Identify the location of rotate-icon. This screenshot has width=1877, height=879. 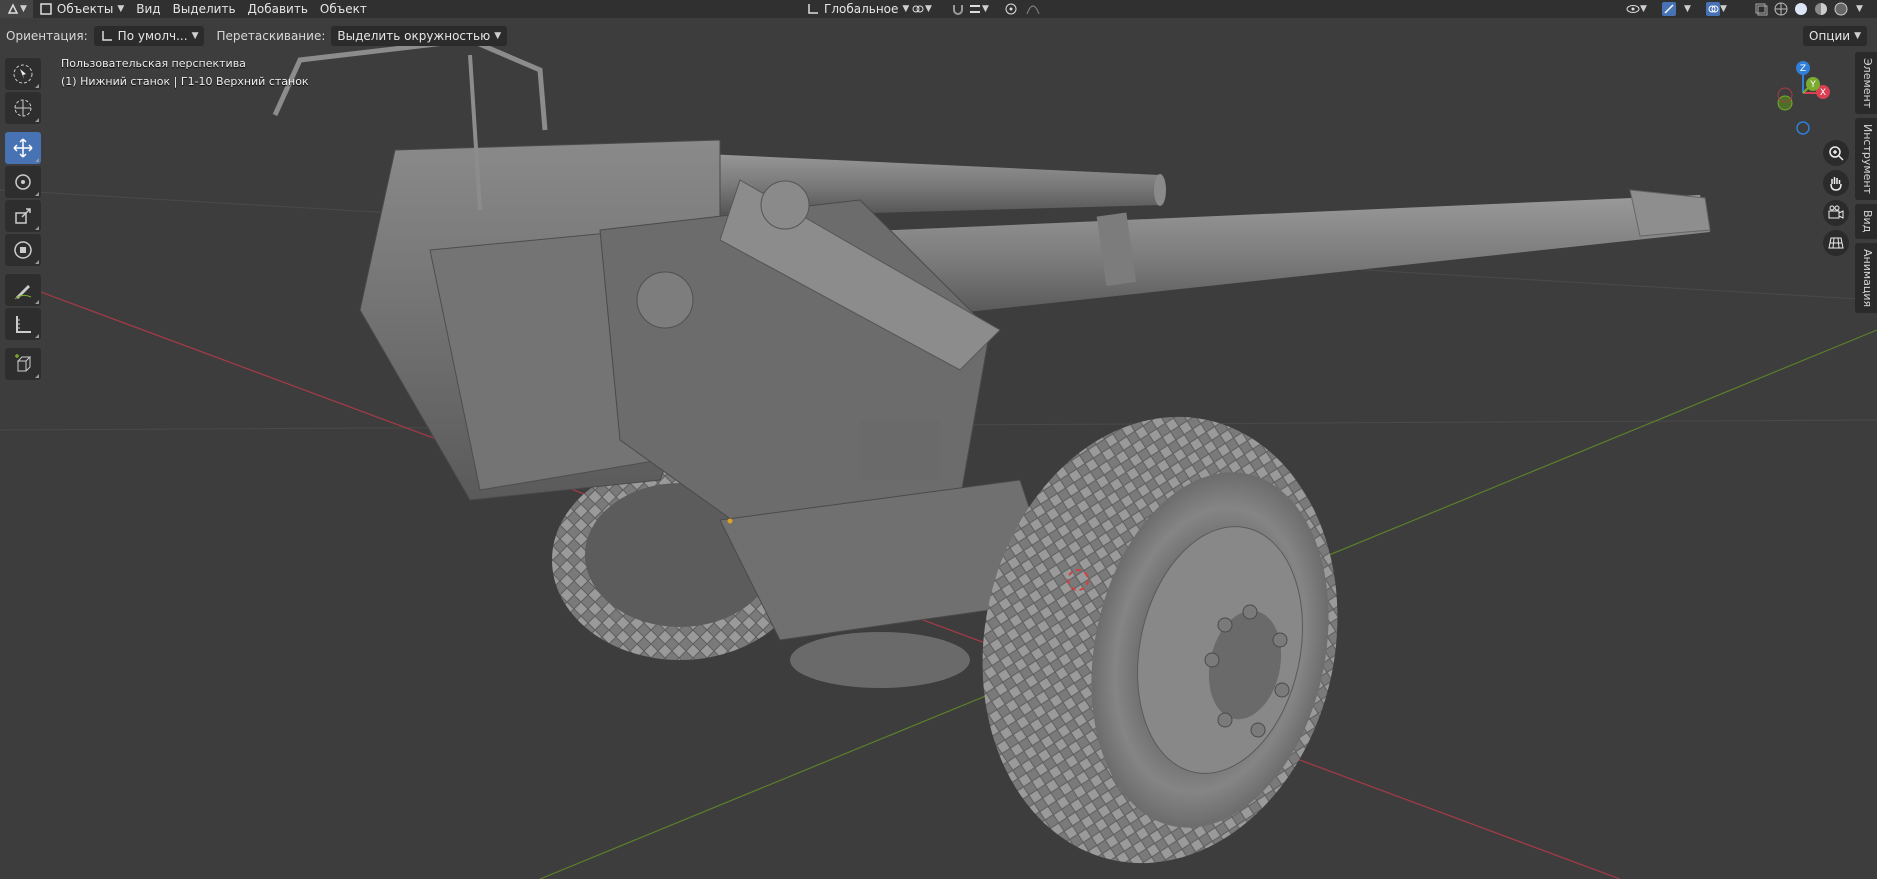
(23, 182).